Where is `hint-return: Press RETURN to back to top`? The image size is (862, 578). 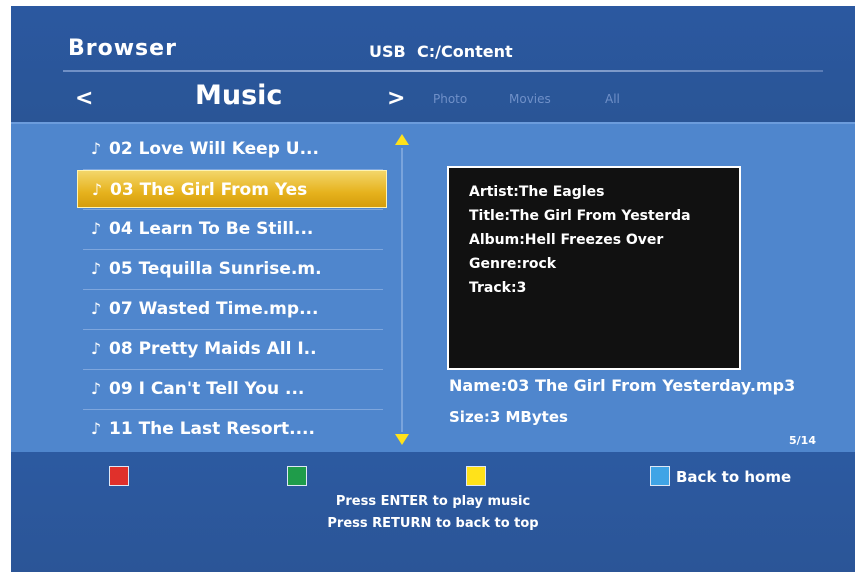
hint-return: Press RETURN to back to top is located at coordinates (433, 523).